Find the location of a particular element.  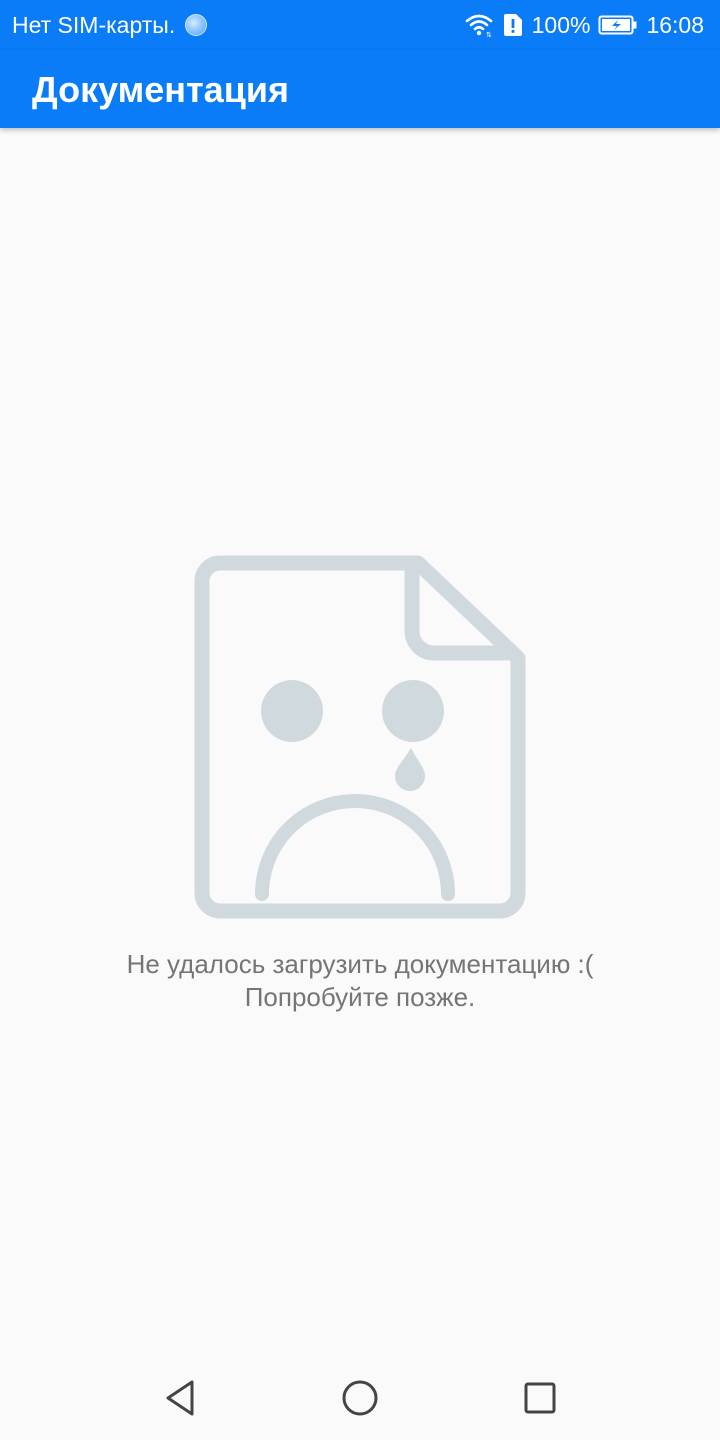

error-message-line-2: Попробуйте позже. is located at coordinates (360, 997).